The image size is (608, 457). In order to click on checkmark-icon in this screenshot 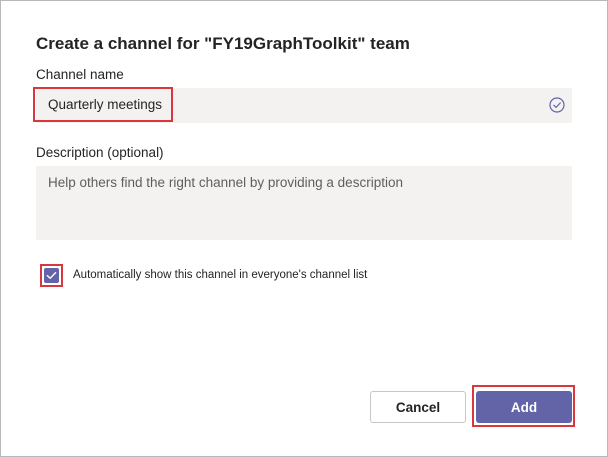, I will do `click(51, 275)`.